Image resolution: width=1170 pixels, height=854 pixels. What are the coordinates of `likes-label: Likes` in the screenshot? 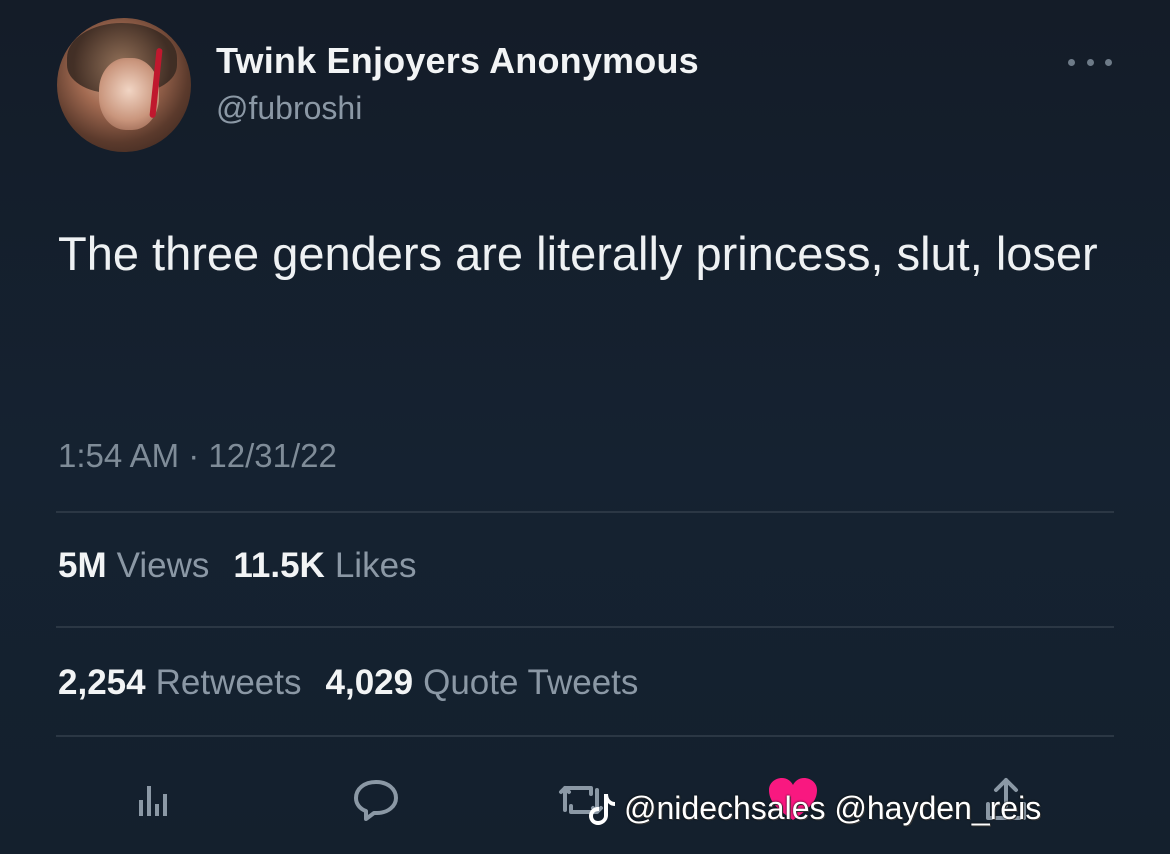 It's located at (375, 565).